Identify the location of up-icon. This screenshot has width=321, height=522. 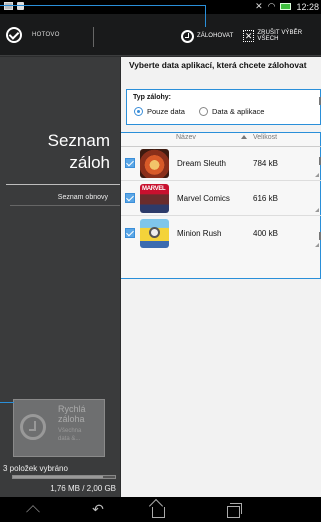
(34, 510).